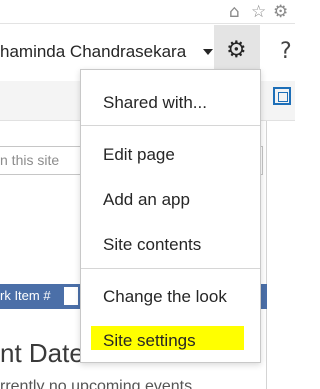 This screenshot has height=389, width=320. What do you see at coordinates (280, 12) in the screenshot?
I see `gear-icon: ⚙` at bounding box center [280, 12].